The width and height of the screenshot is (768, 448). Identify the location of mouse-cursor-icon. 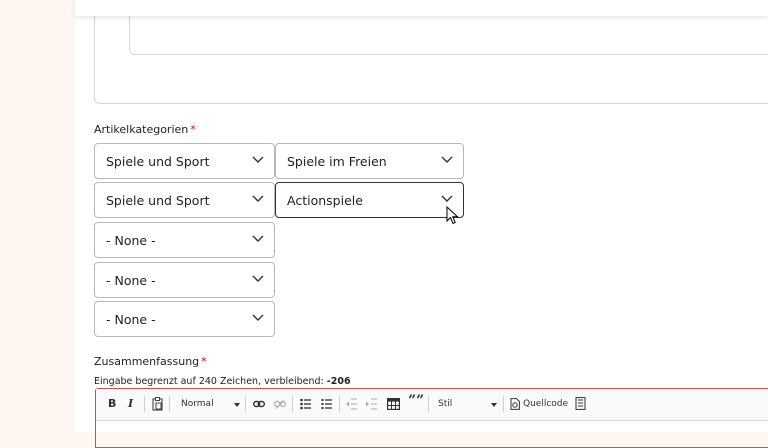
(452, 215).